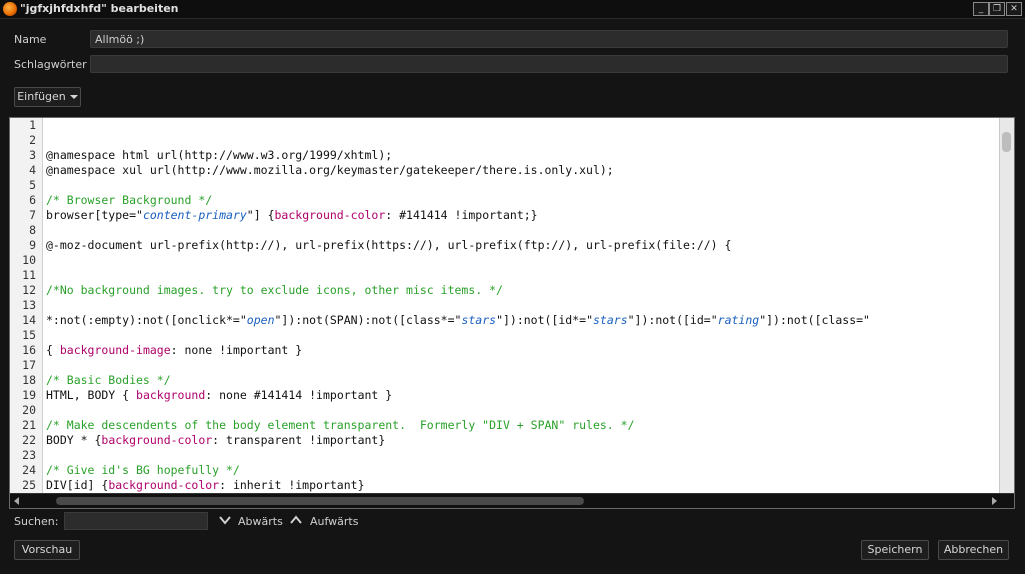 This screenshot has width=1025, height=574. What do you see at coordinates (136, 521) in the screenshot?
I see `search-input` at bounding box center [136, 521].